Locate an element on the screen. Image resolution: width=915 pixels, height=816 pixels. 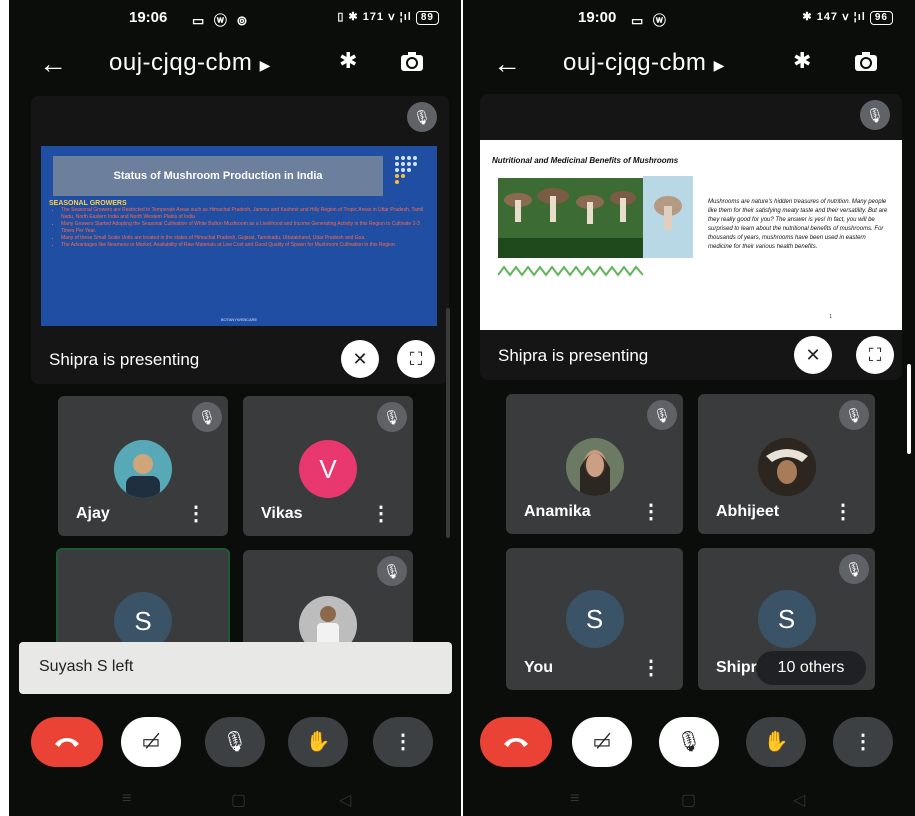
slide-title: Status of Mushroom Production in India is located at coordinates (218, 176).